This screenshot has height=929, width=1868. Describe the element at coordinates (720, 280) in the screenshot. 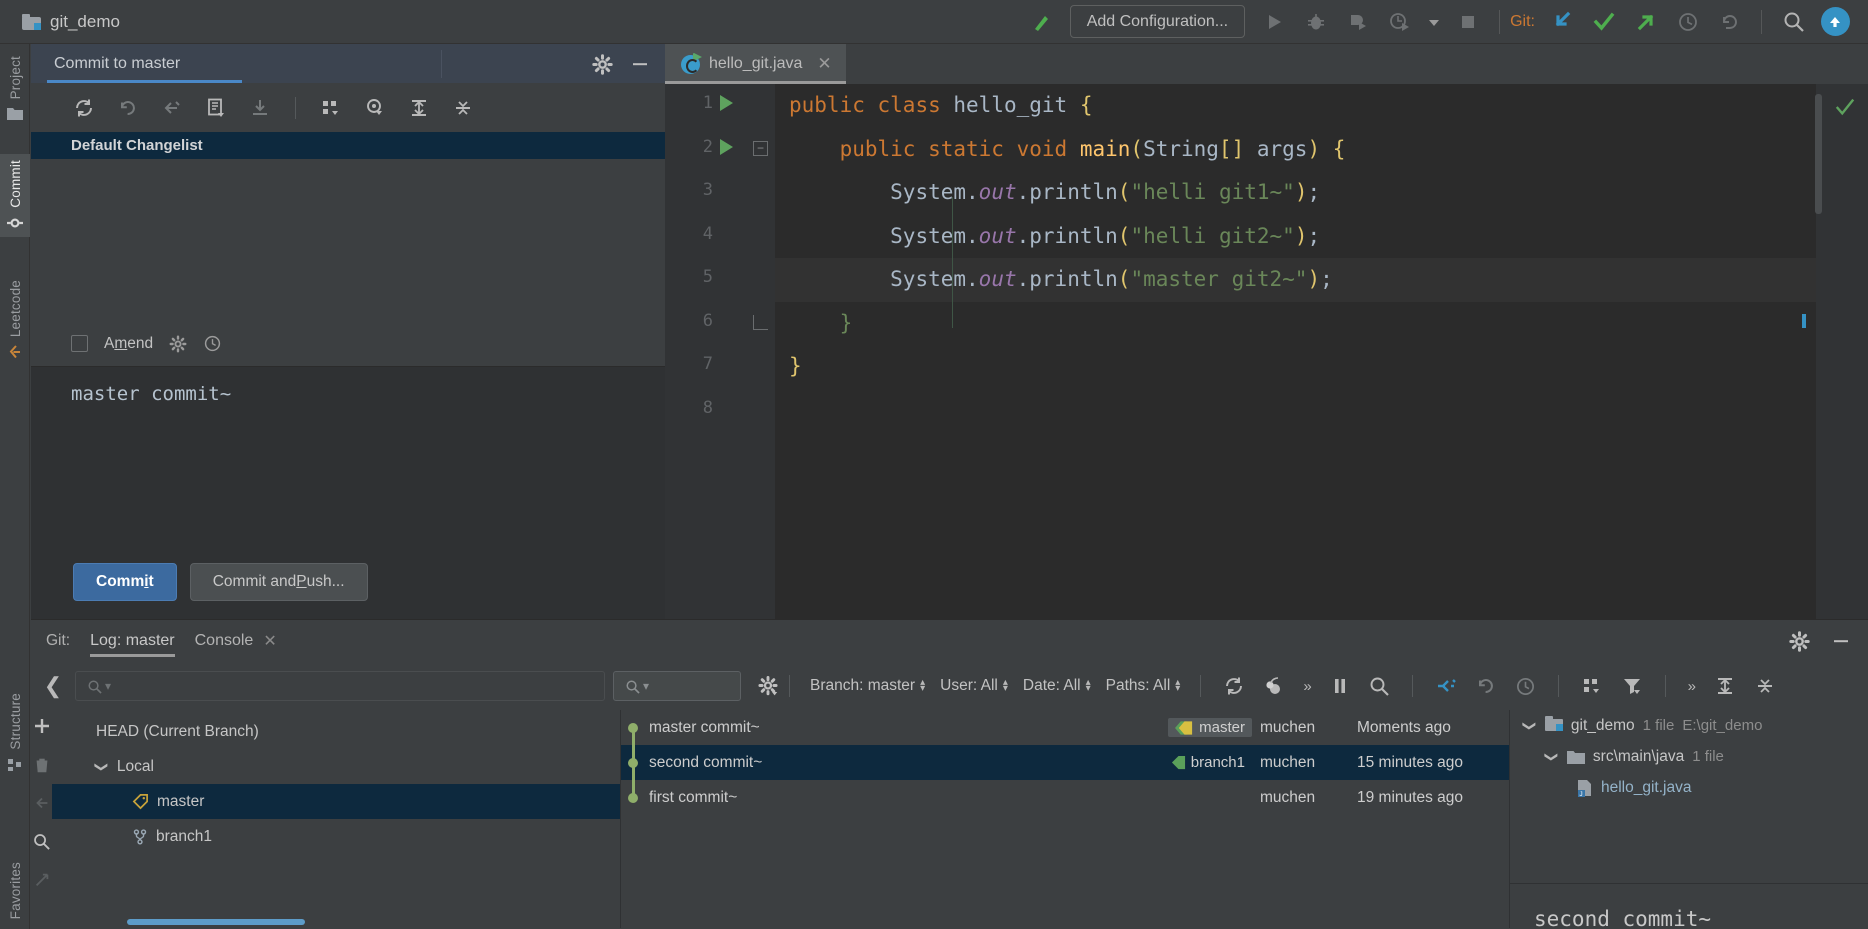

I see `gutter-line: 5` at that location.